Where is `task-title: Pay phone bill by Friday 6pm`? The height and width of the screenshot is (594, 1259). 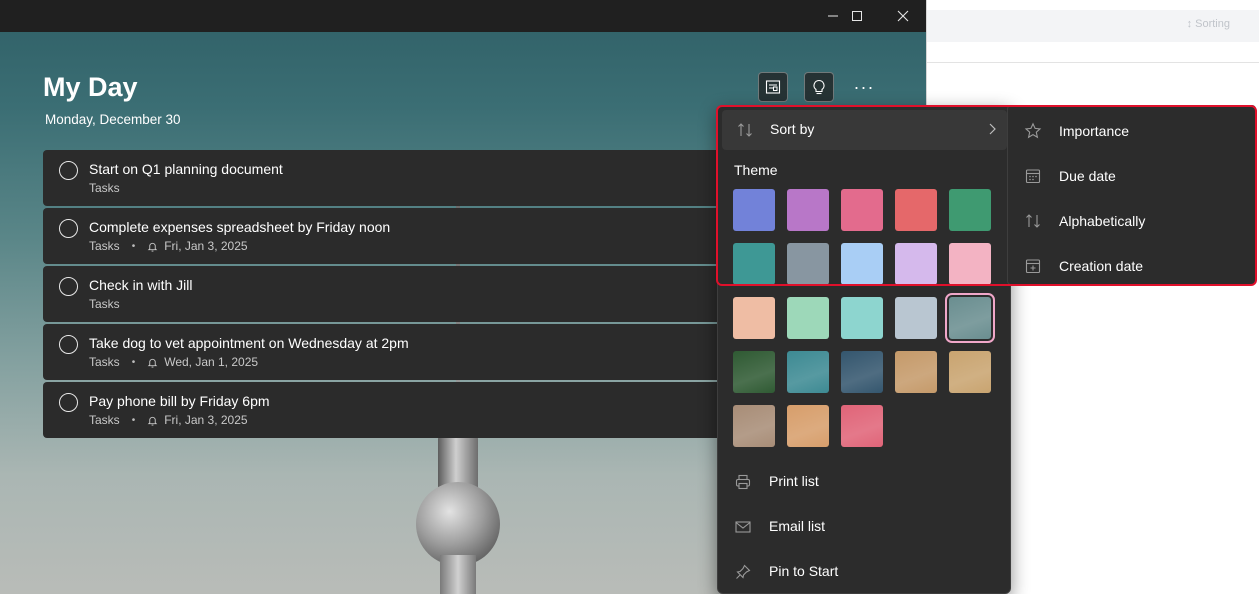
task-title: Pay phone bill by Friday 6pm is located at coordinates (179, 401).